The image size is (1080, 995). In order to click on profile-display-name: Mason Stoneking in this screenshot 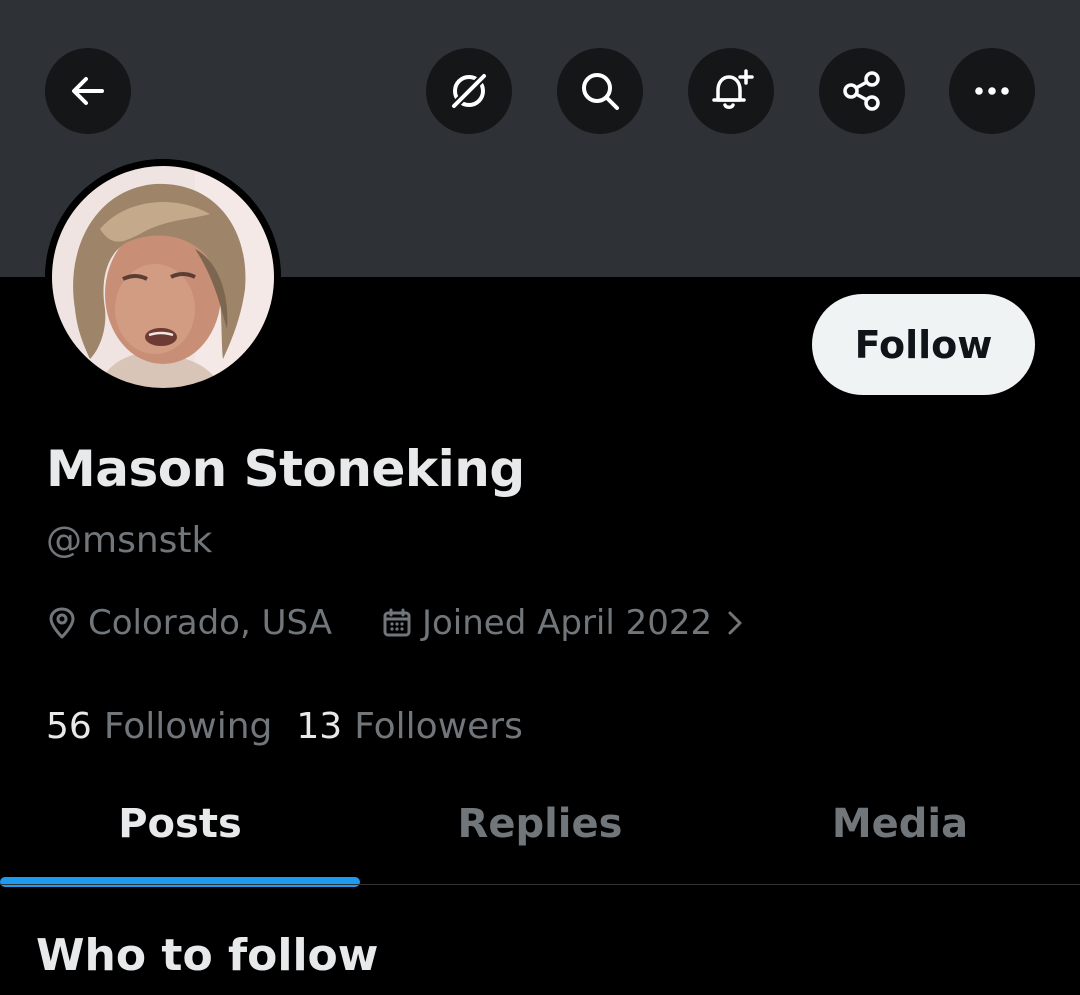, I will do `click(285, 469)`.